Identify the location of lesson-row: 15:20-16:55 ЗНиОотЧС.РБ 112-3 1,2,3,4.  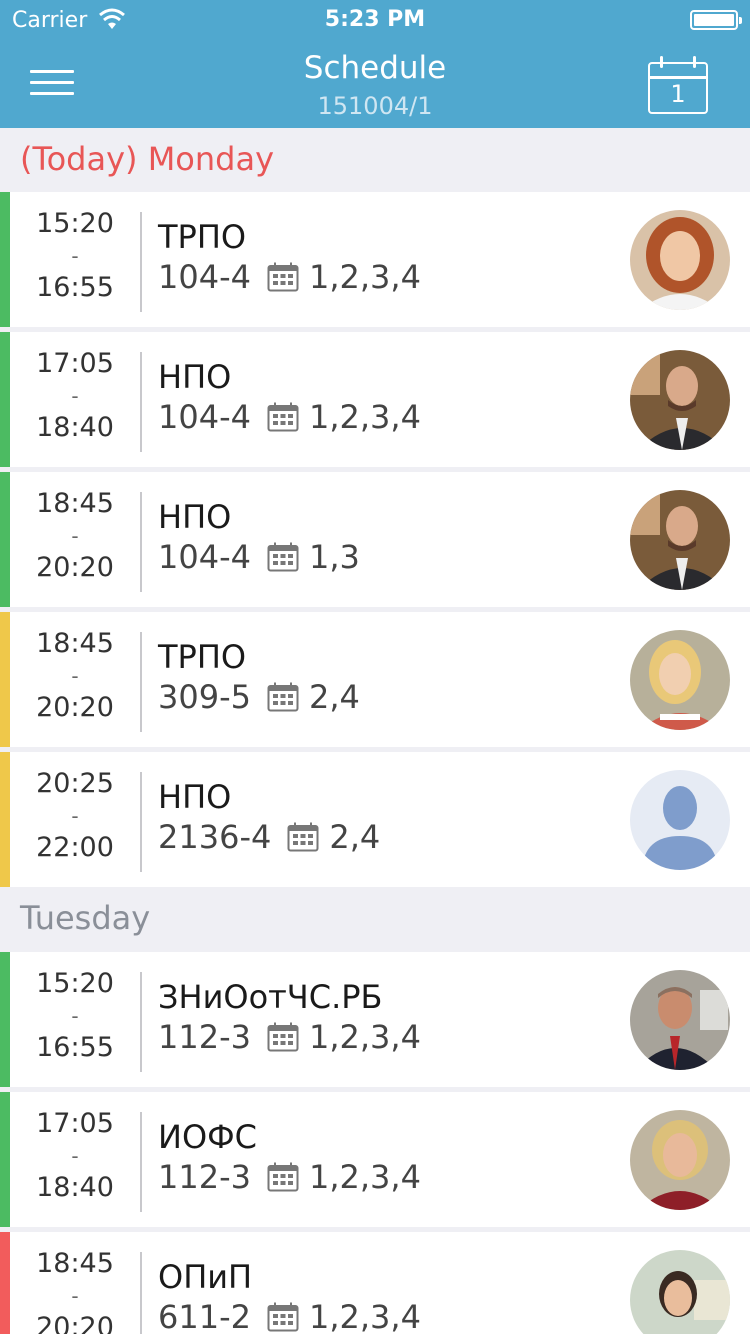
(375, 1019).